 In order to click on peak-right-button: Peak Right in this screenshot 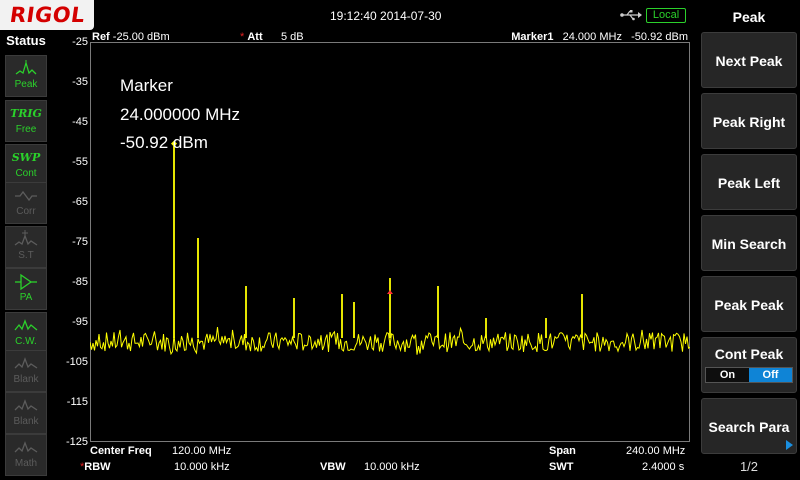, I will do `click(749, 121)`.